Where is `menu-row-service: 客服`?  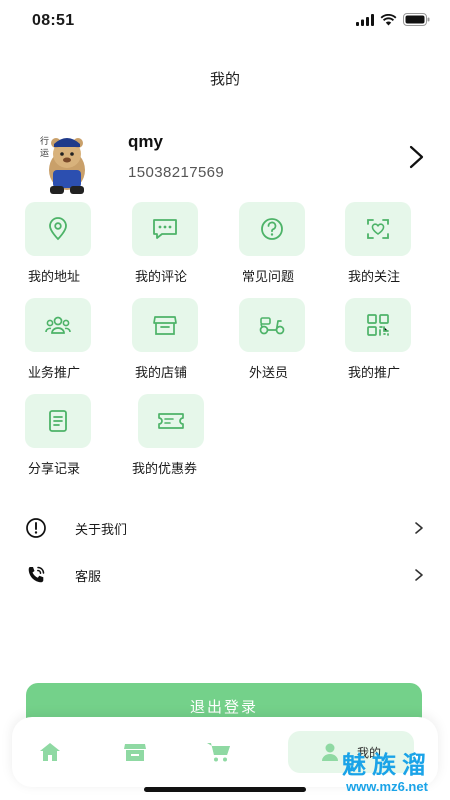 menu-row-service: 客服 is located at coordinates (225, 576).